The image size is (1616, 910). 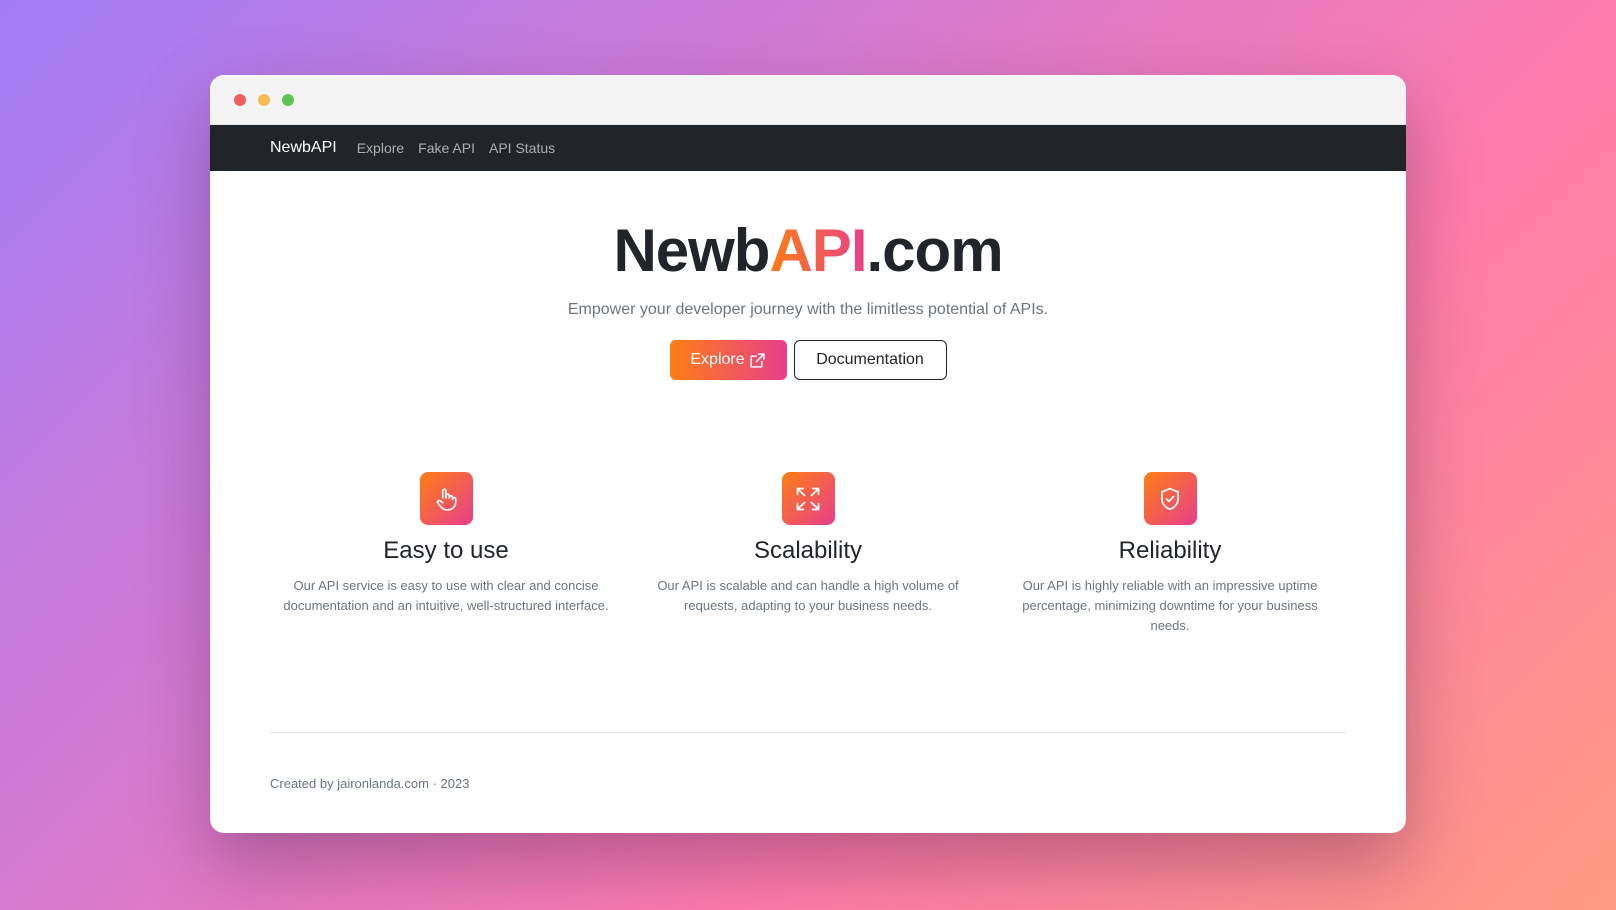 What do you see at coordinates (808, 761) in the screenshot?
I see `footer: Created by jaironlanda.com · 2023` at bounding box center [808, 761].